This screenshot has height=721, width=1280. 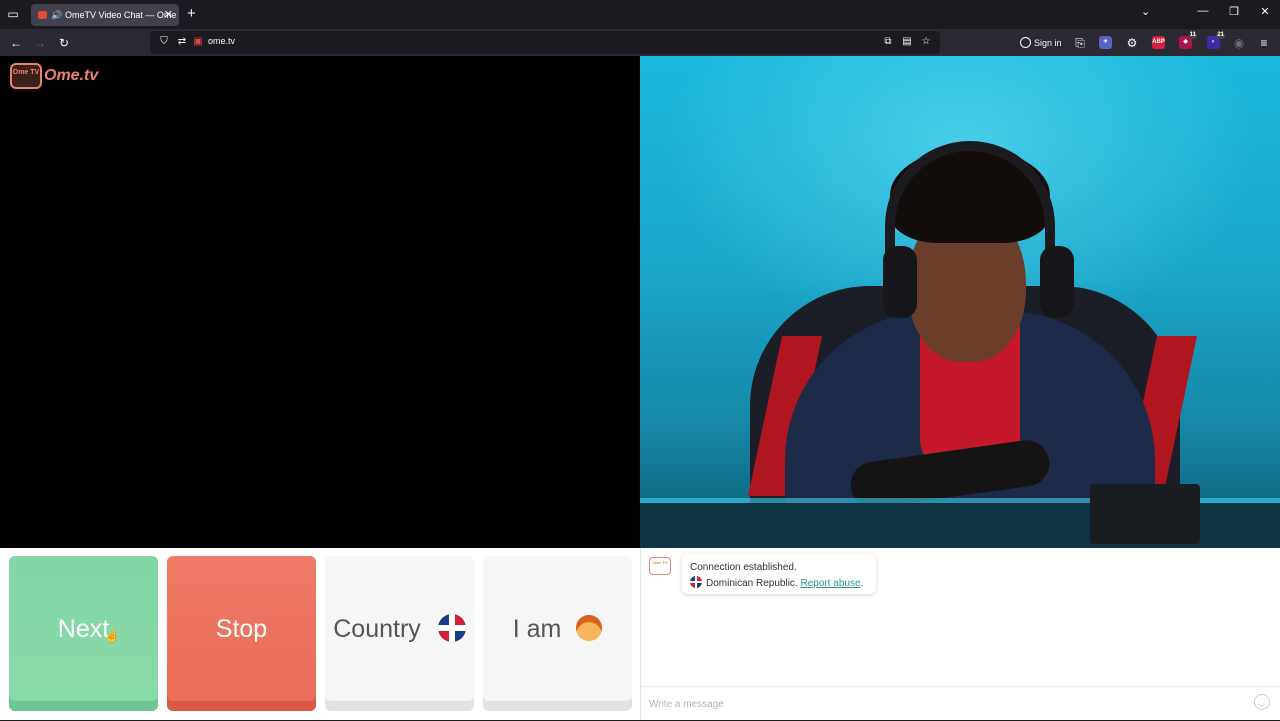 What do you see at coordinates (545, 42) in the screenshot?
I see `url-bar: ⛉ ⇄ ▣ ome.tv ⧉ ▤ ☆` at bounding box center [545, 42].